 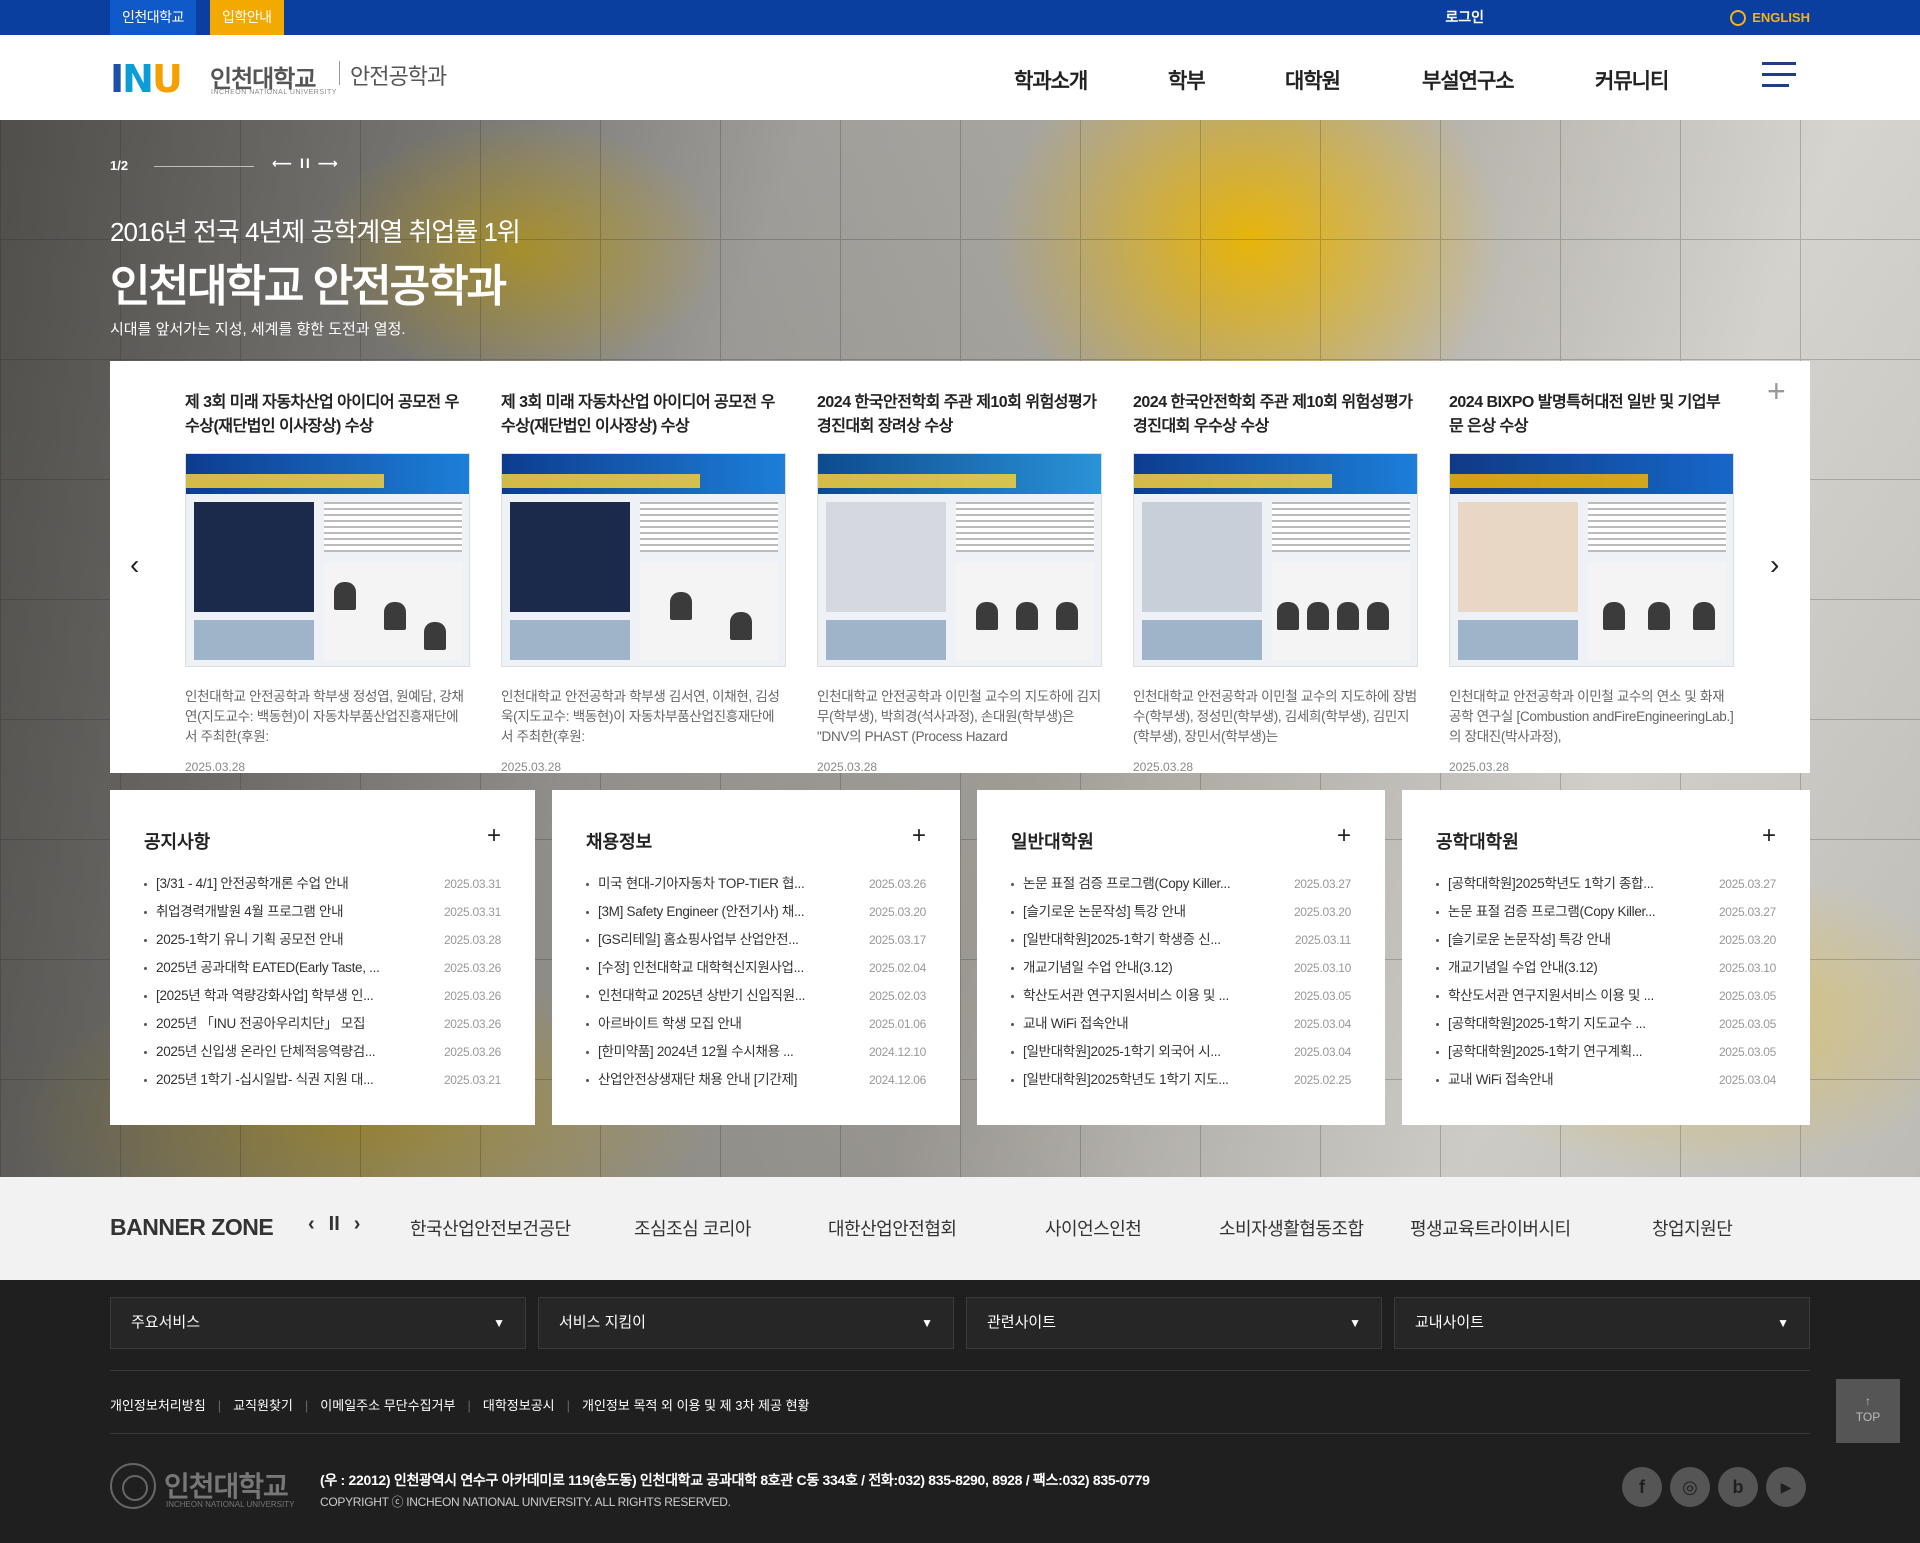 I want to click on board-item: 2025년 「INU 전공아우리치단」 모집 2025.03.26, so click(x=322, y=1024).